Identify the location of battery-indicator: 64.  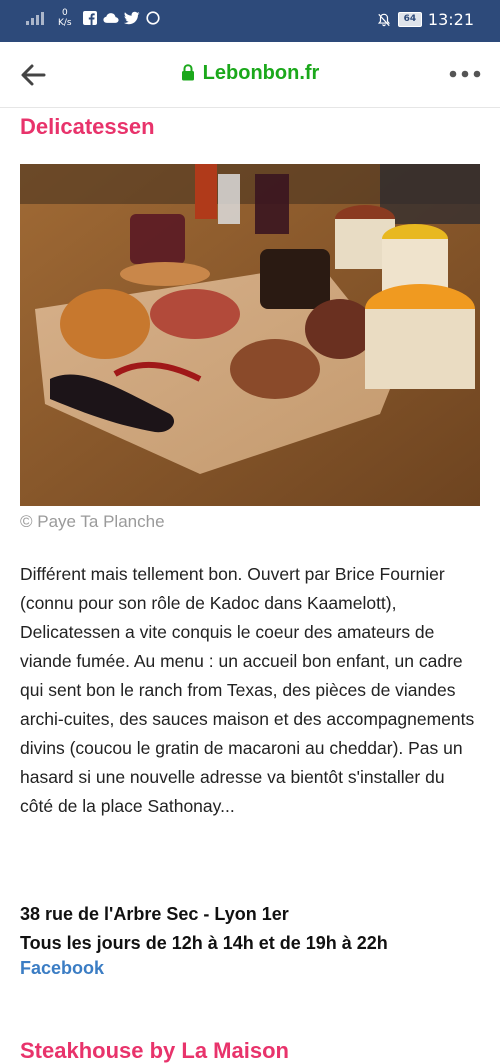
(409, 19).